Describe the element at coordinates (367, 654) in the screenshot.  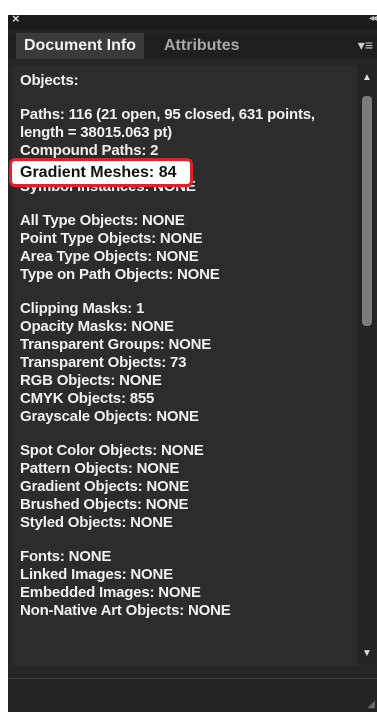
I see `scroll-down-icon: ▼` at that location.